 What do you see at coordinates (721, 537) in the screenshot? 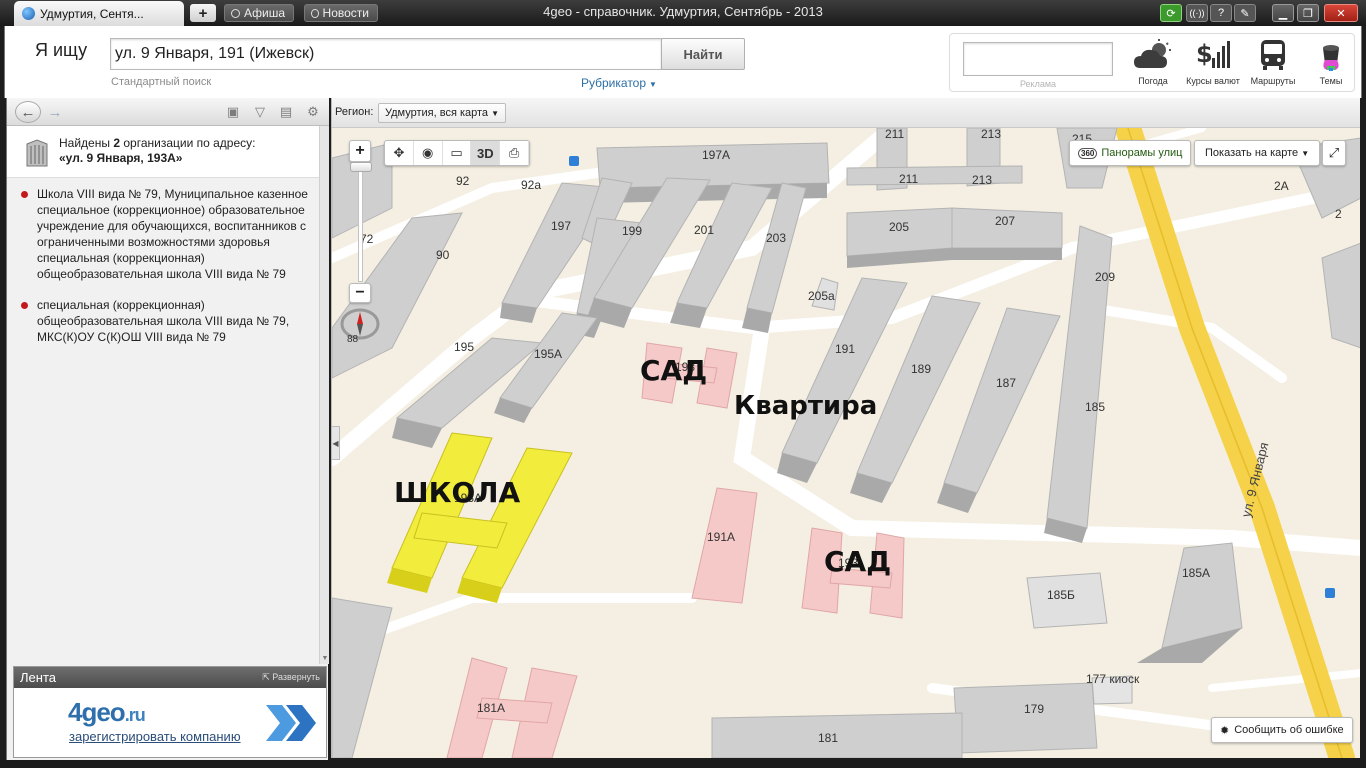
I see `building-label: 191А` at bounding box center [721, 537].